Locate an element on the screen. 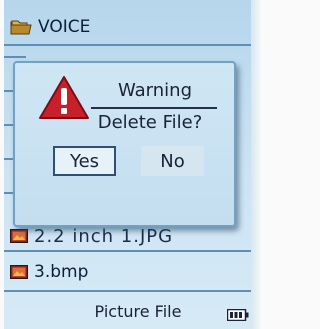  list-item-label: 3.bmp is located at coordinates (61, 272).